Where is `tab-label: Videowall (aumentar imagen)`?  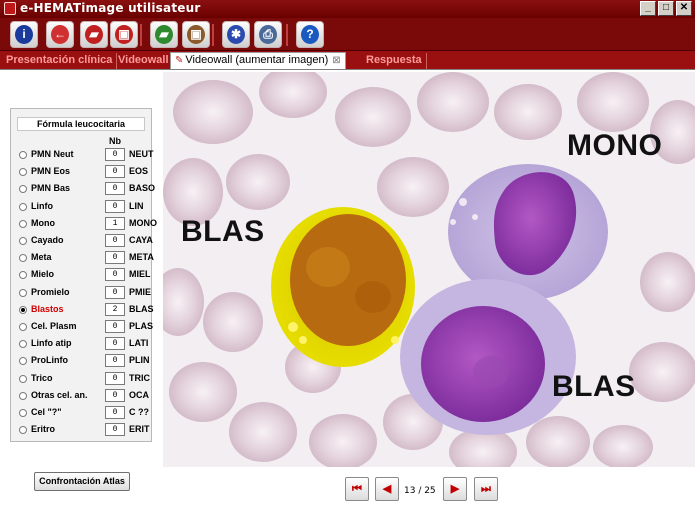 tab-label: Videowall (aumentar imagen) is located at coordinates (257, 60).